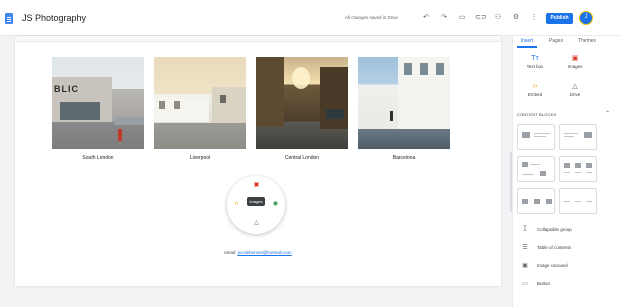  Describe the element at coordinates (302, 103) in the screenshot. I see `gallery-image-central-london` at that location.